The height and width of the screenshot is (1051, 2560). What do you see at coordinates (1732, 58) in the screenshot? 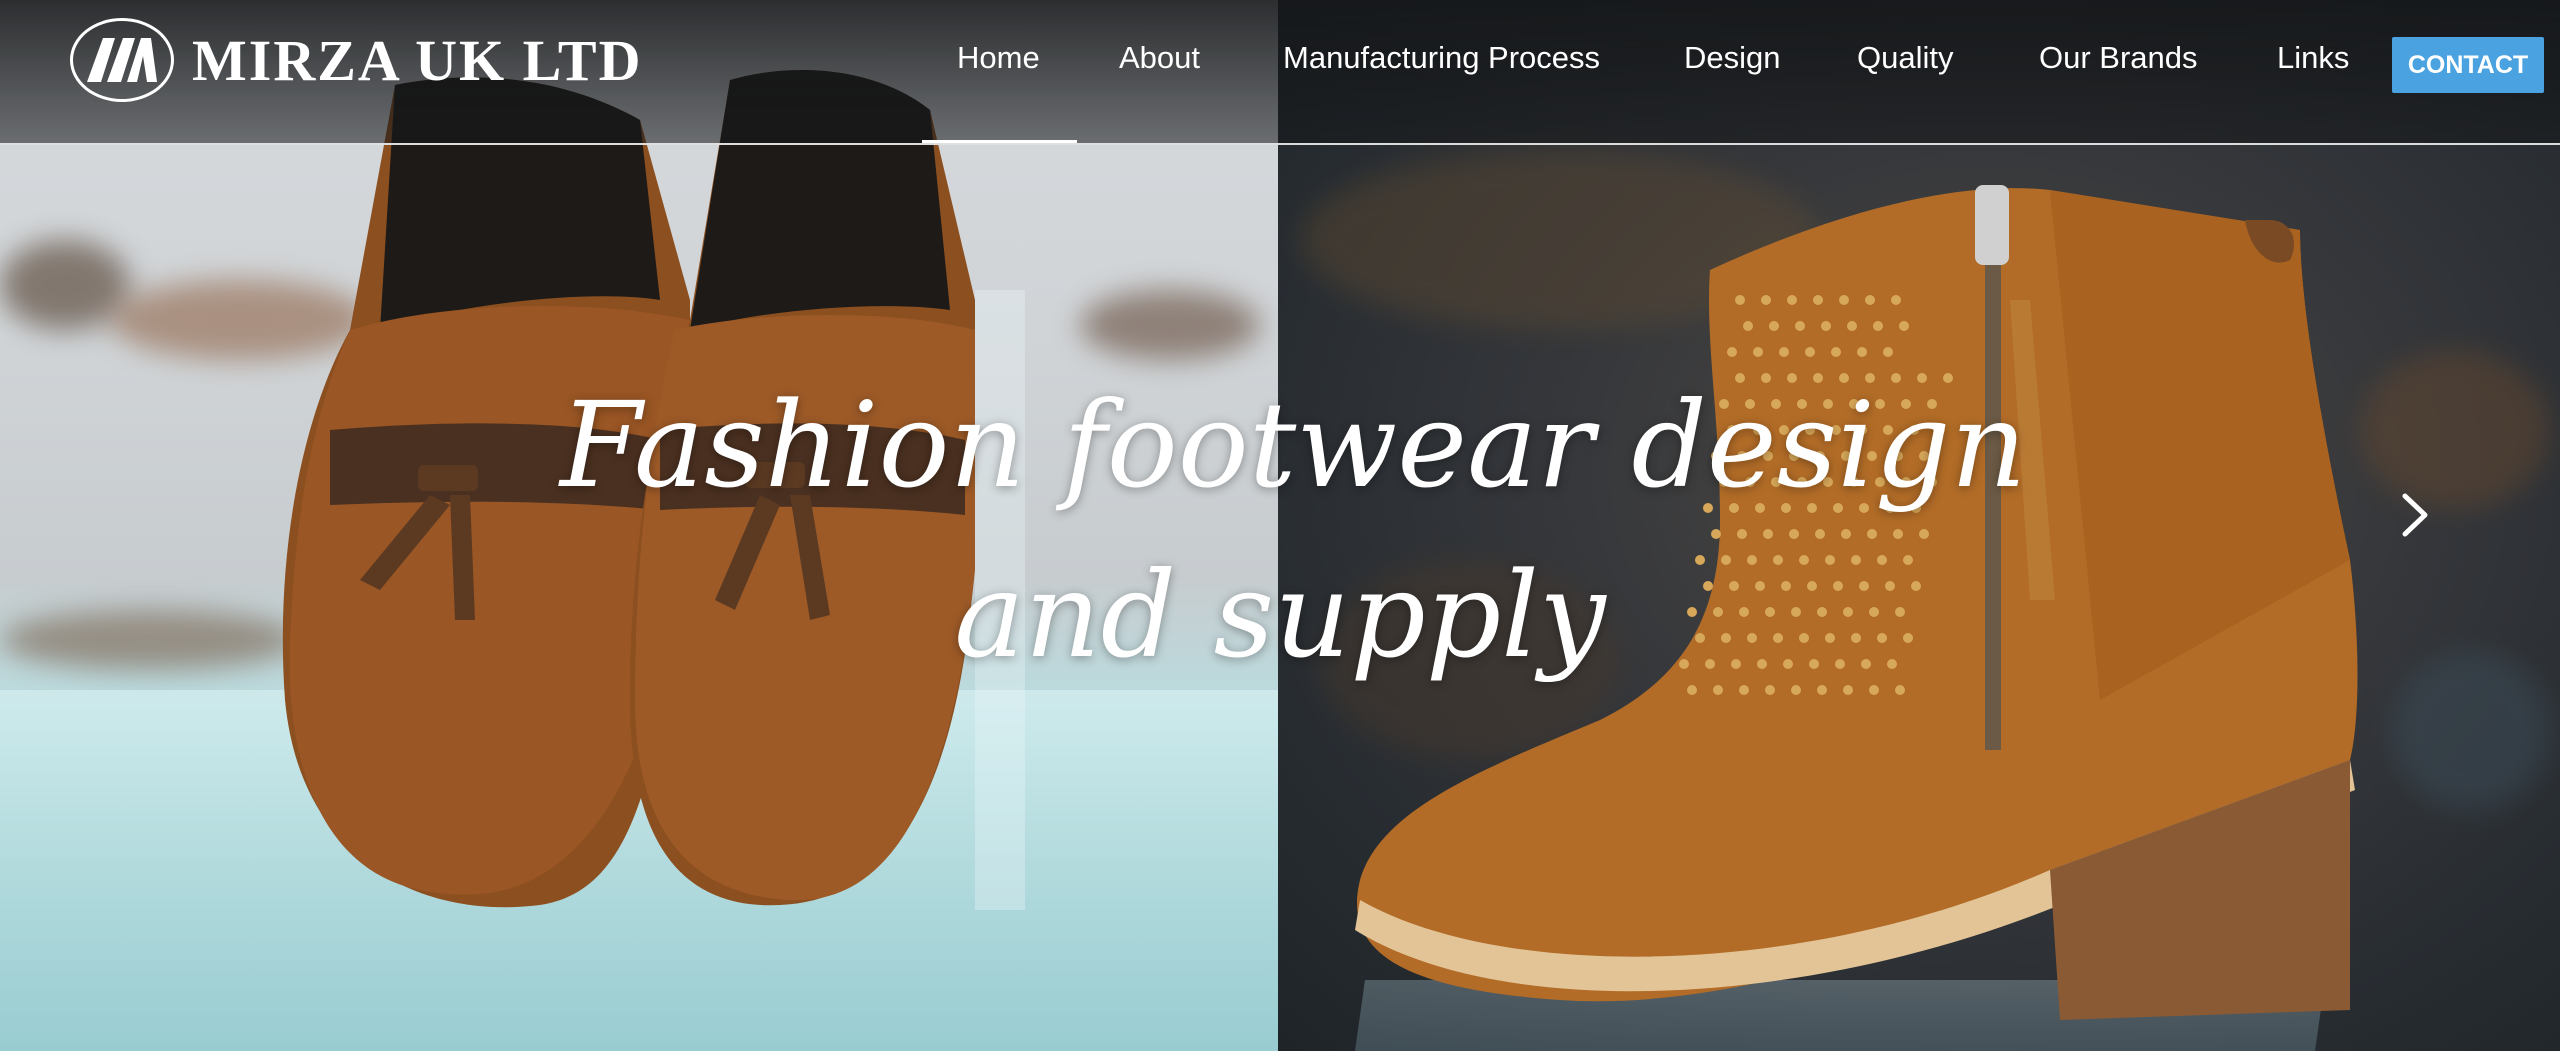
I see `nav-design: Design` at bounding box center [1732, 58].